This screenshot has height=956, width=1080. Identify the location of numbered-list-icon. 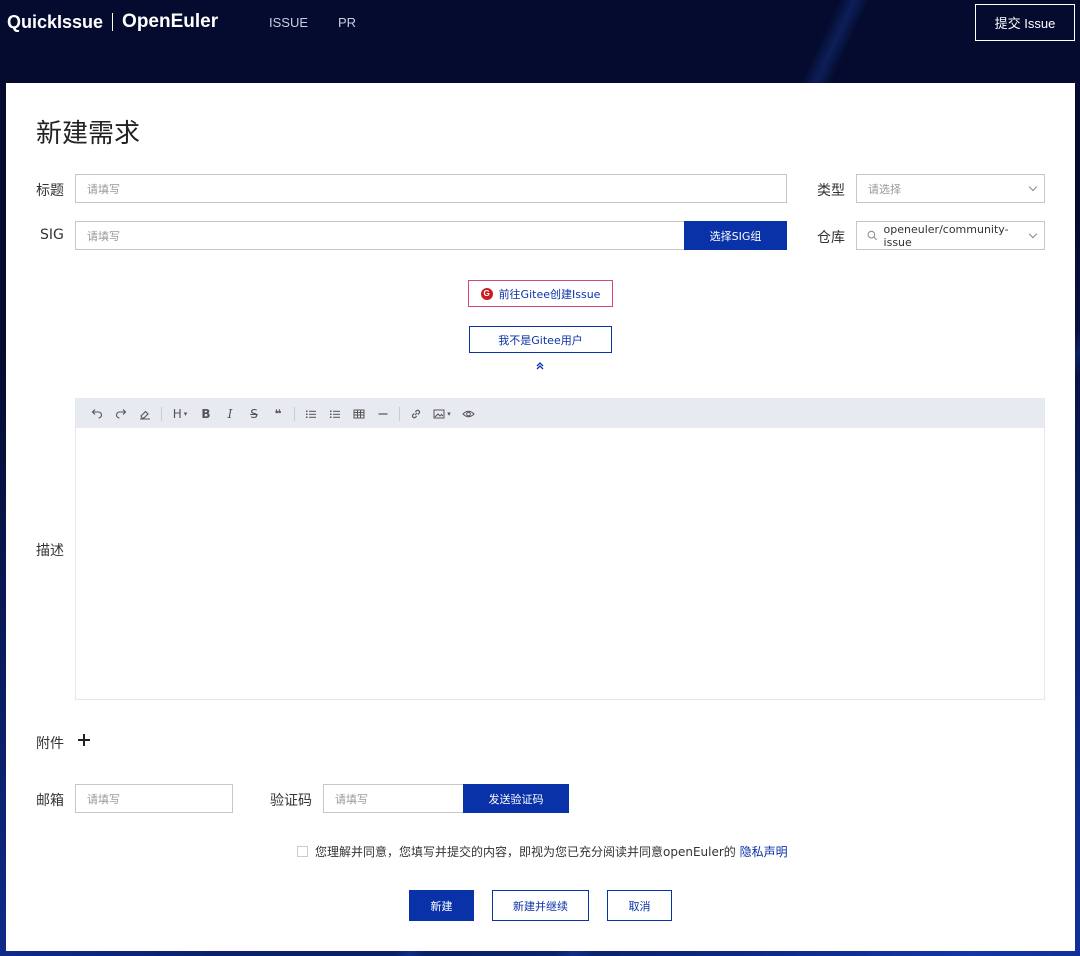
(335, 414).